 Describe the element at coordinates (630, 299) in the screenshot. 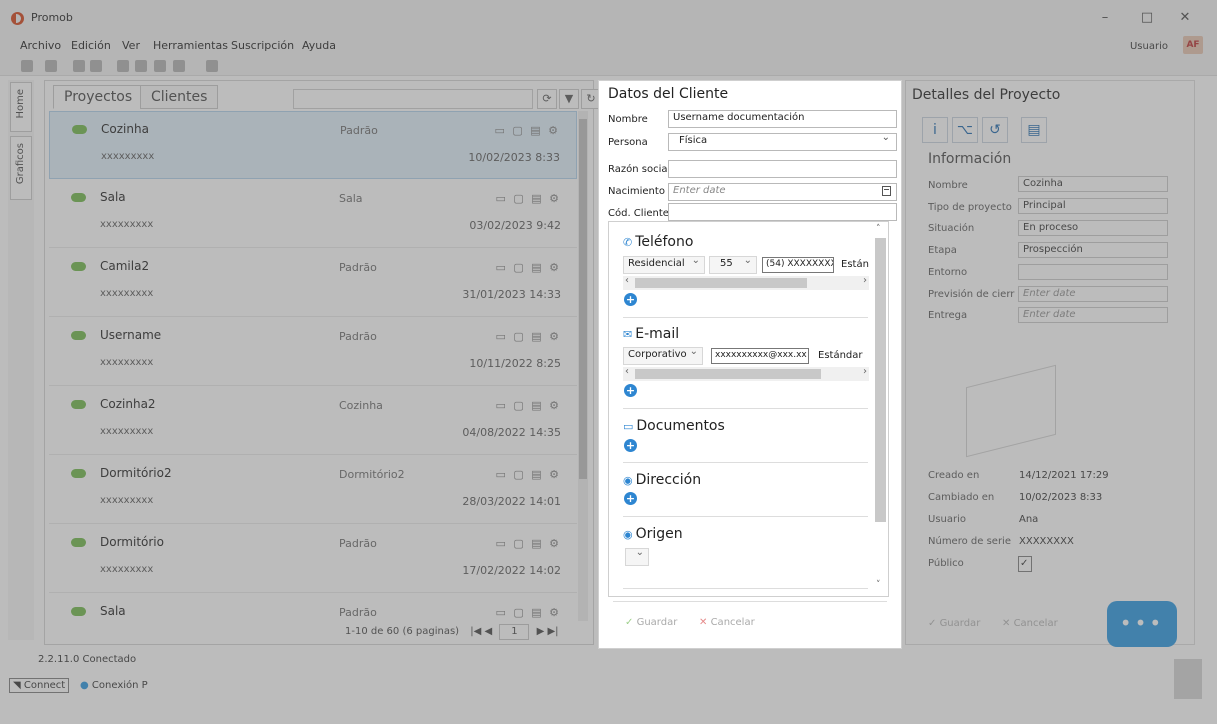

I see `add-telefono-button: +` at that location.